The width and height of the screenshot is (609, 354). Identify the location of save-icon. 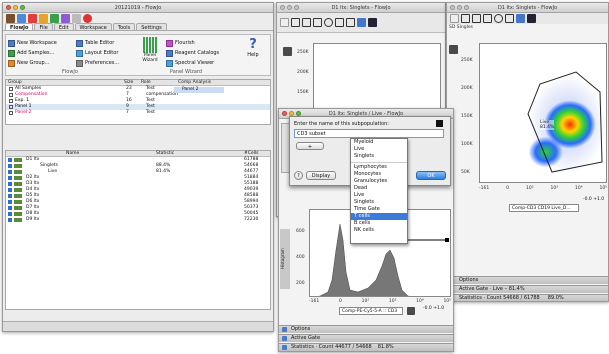
(21, 18).